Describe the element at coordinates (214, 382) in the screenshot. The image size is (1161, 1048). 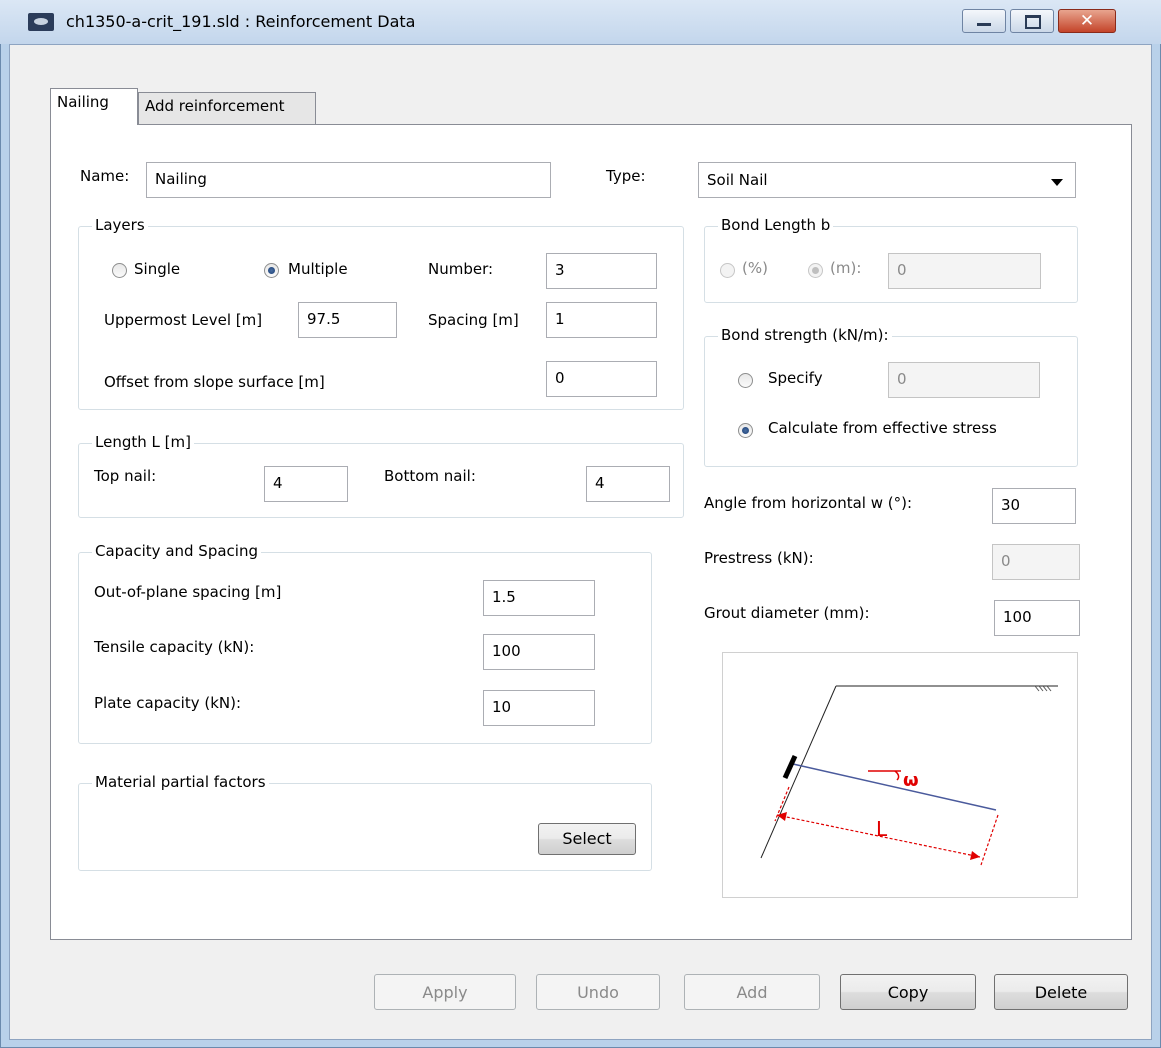
I see `offset-label: Offset from slope surface [m]` at that location.